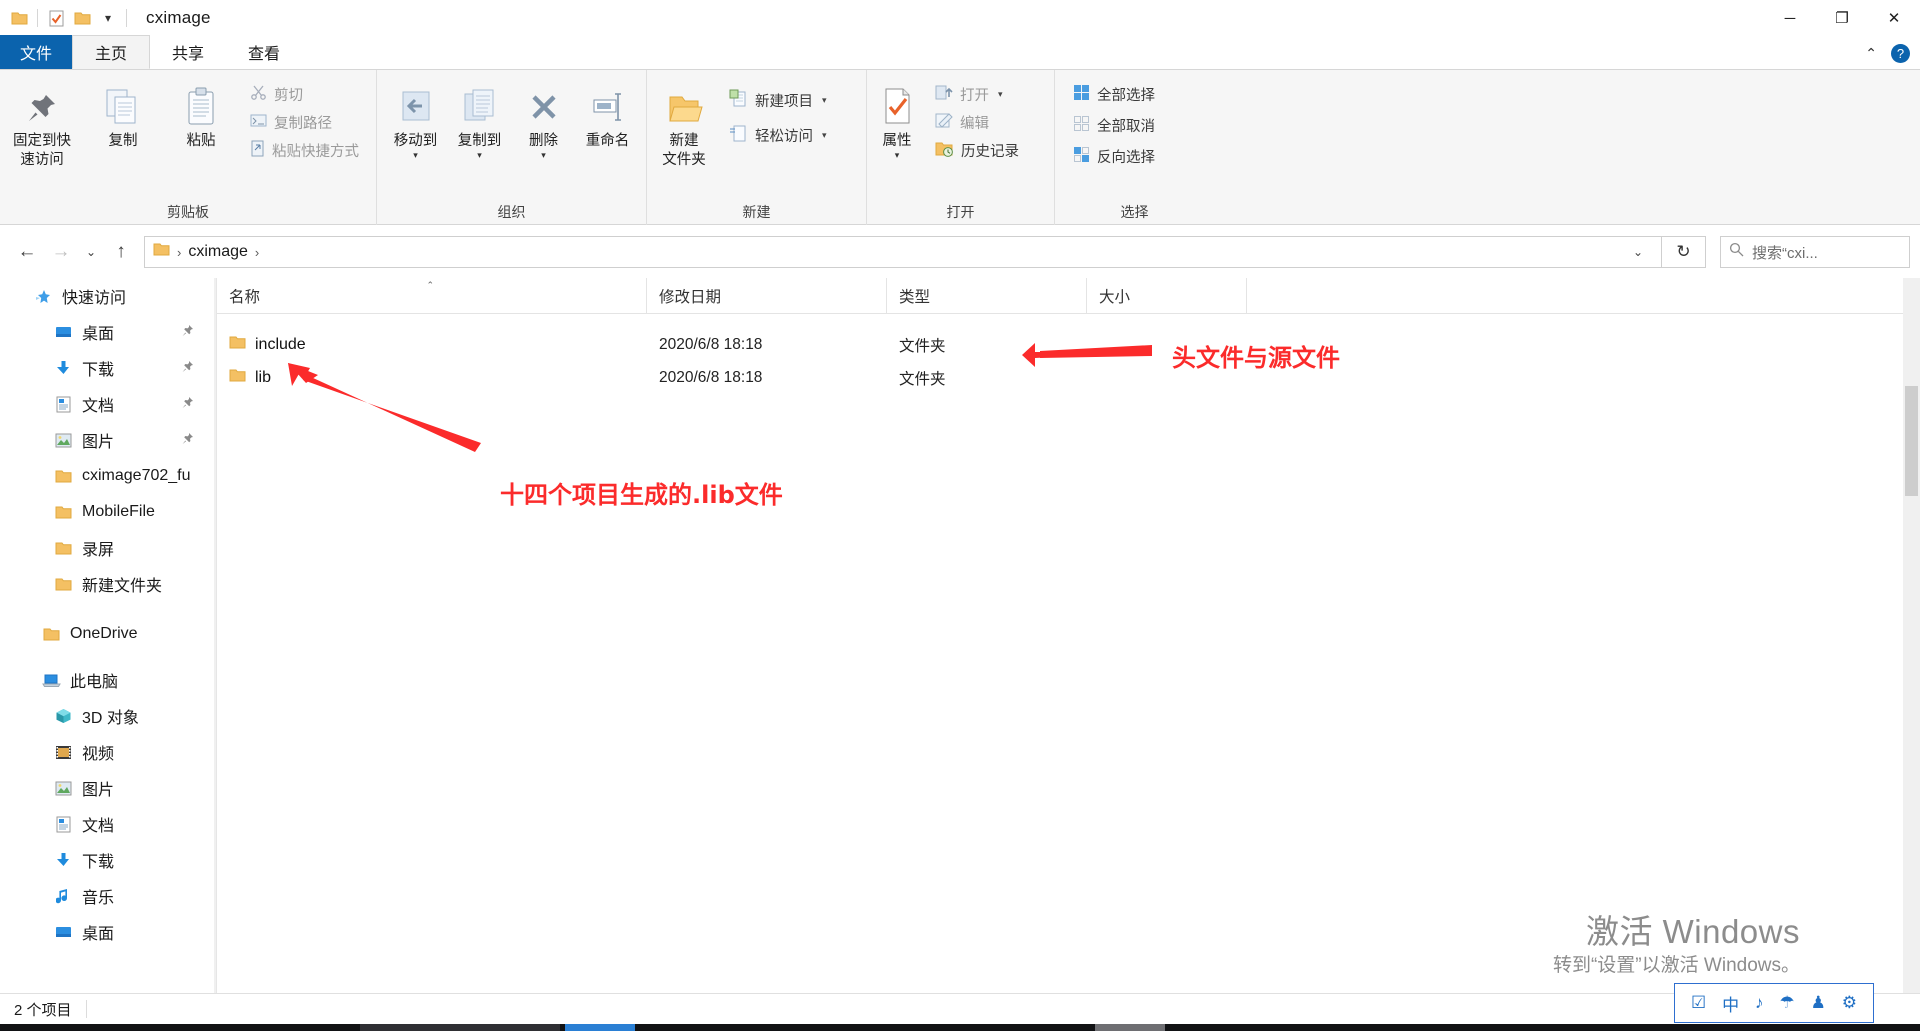 This screenshot has height=1031, width=1920. What do you see at coordinates (1759, 1003) in the screenshot?
I see `ime-music-icon: ♪` at bounding box center [1759, 1003].